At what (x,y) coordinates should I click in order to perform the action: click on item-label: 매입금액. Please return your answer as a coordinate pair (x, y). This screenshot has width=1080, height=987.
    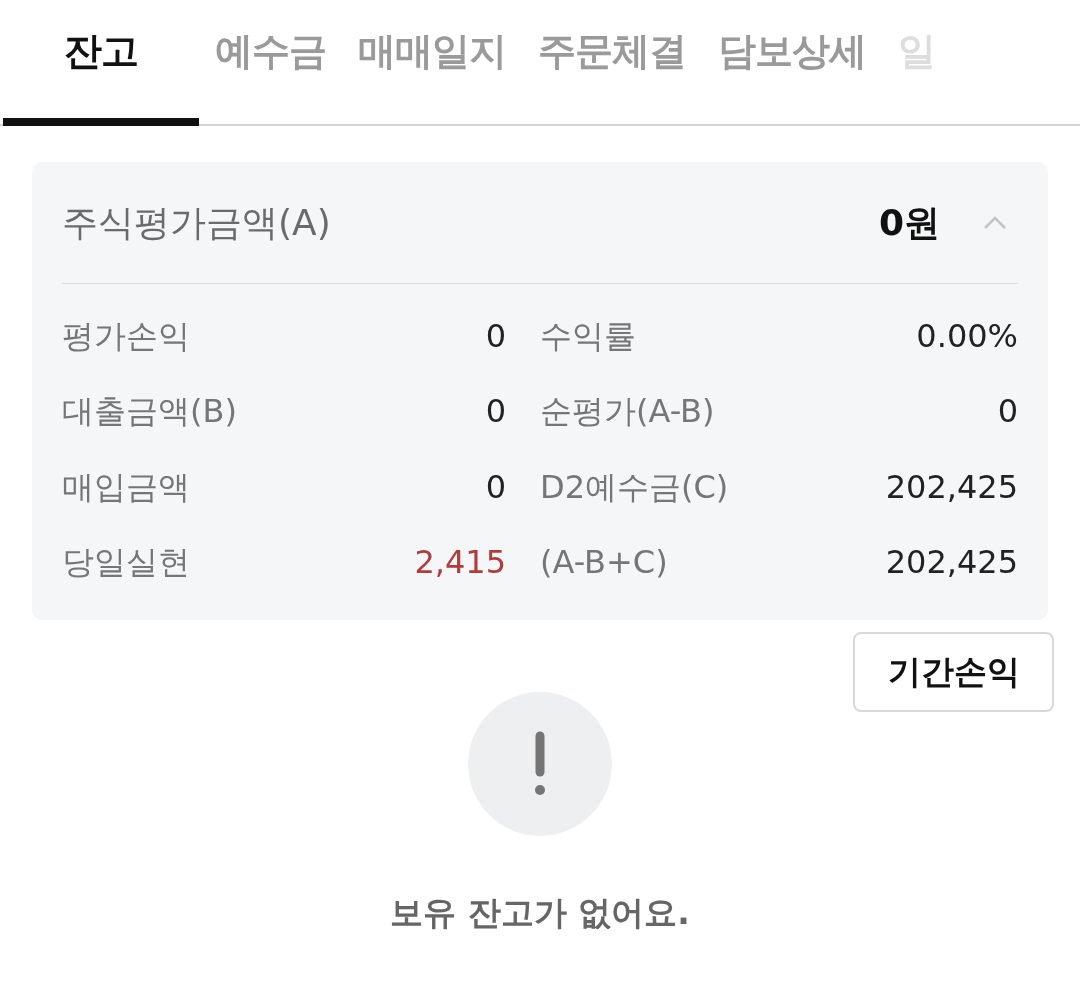
    Looking at the image, I should click on (126, 487).